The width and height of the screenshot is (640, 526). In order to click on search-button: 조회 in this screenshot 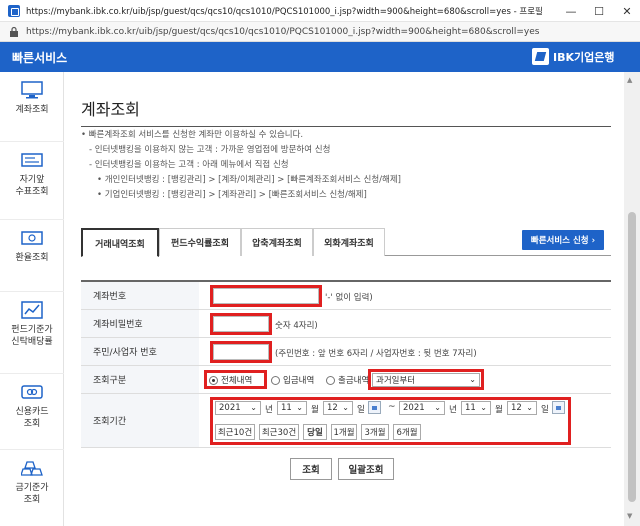, I will do `click(311, 469)`.